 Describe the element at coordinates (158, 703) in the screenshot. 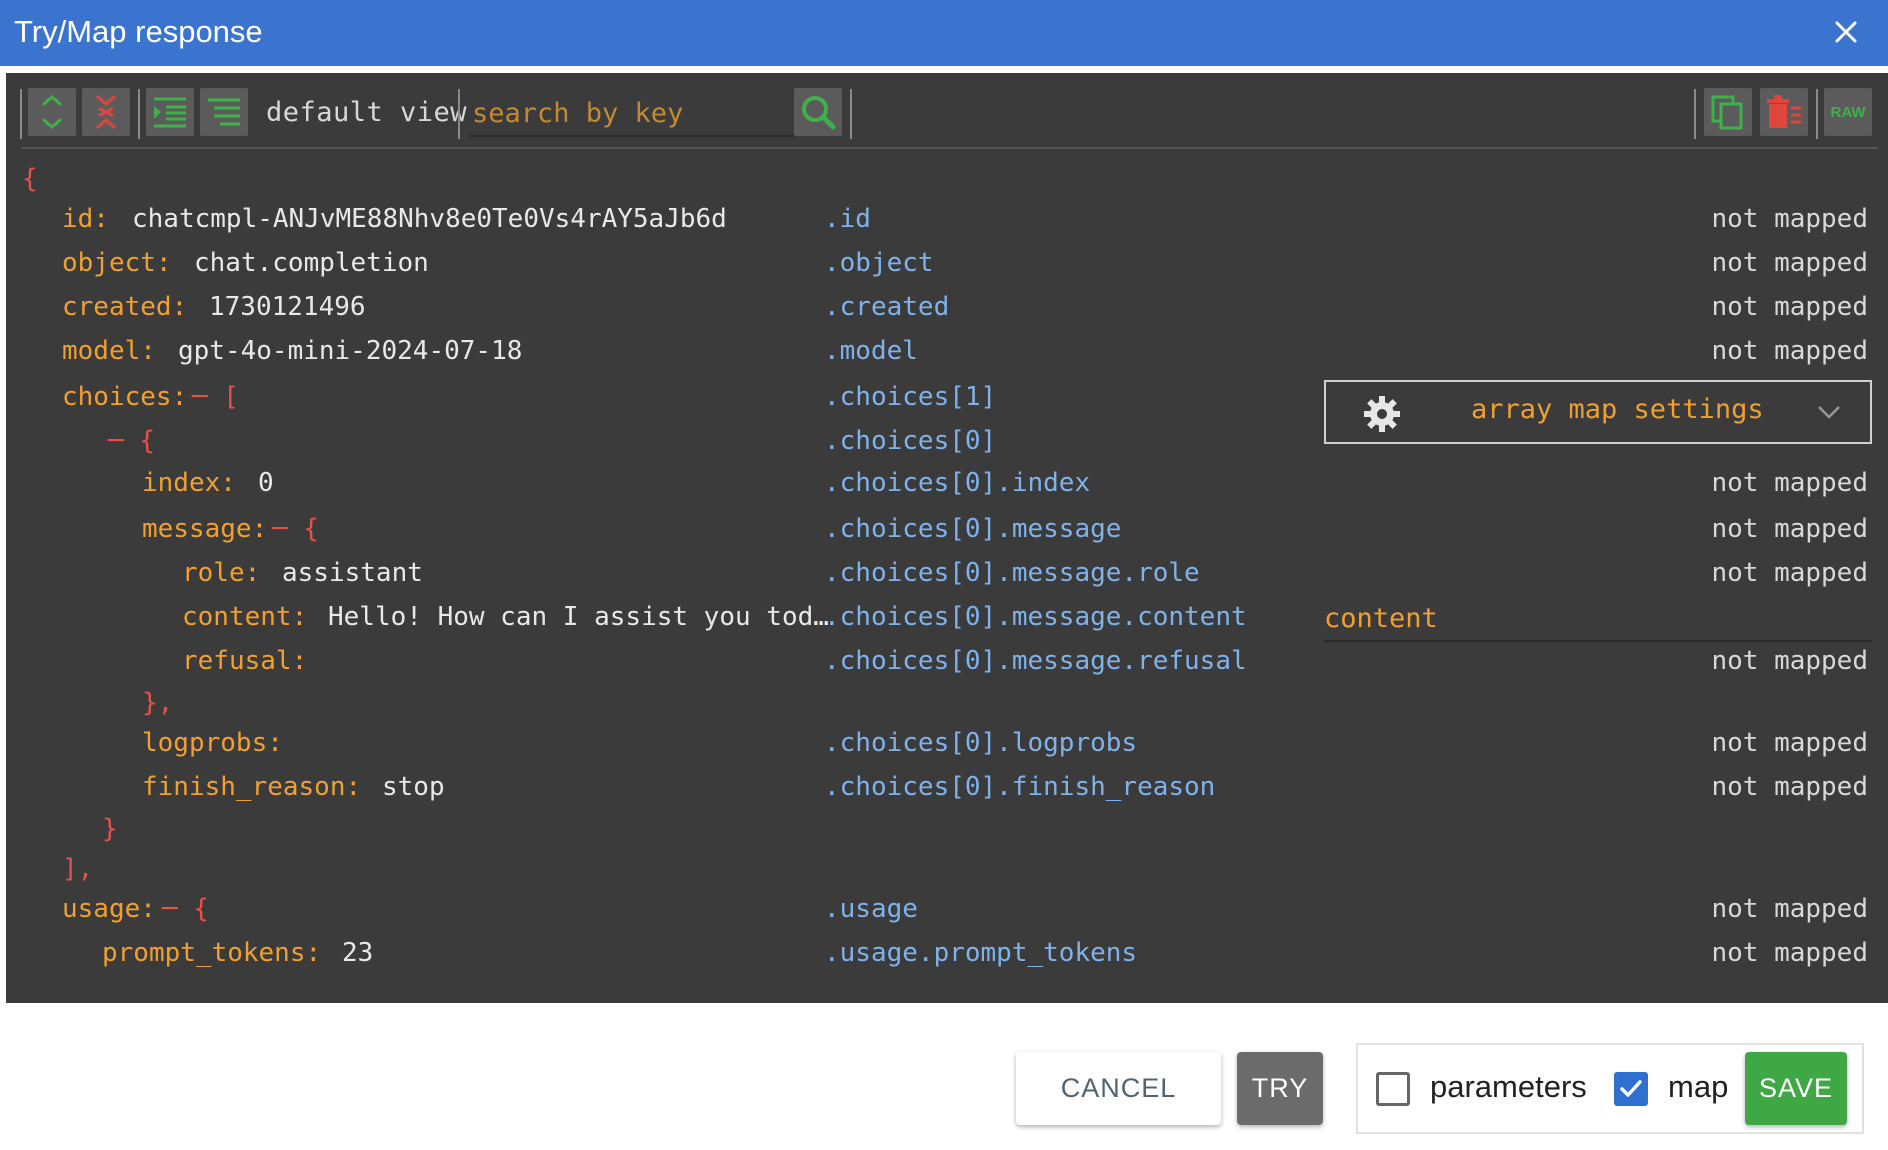

I see `close-brace: },` at that location.